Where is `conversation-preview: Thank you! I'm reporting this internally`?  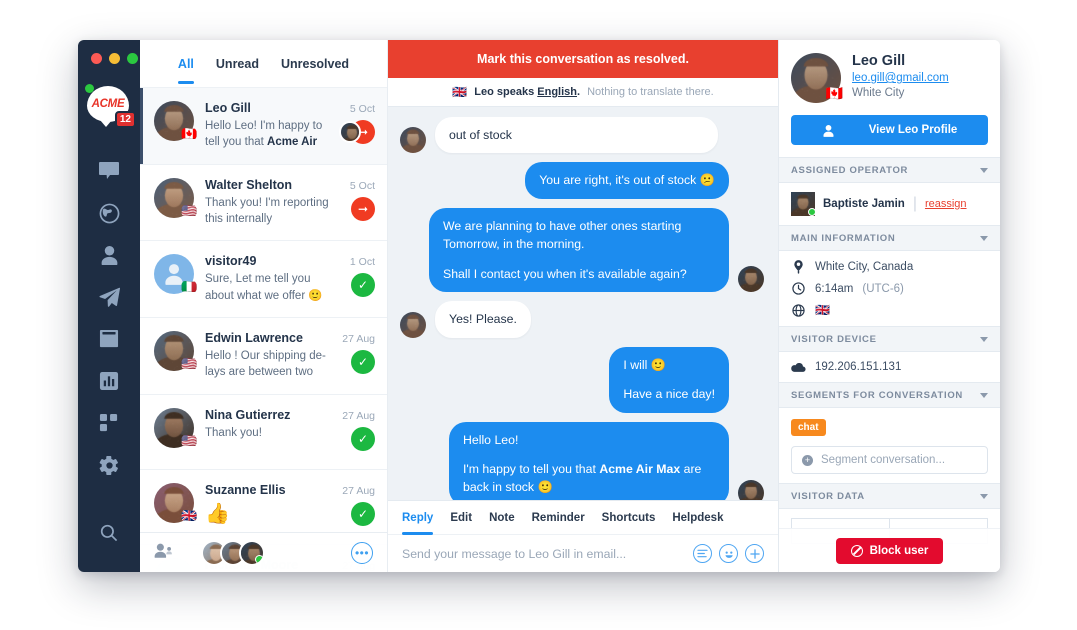 conversation-preview: Thank you! I'm reporting this internally is located at coordinates (267, 210).